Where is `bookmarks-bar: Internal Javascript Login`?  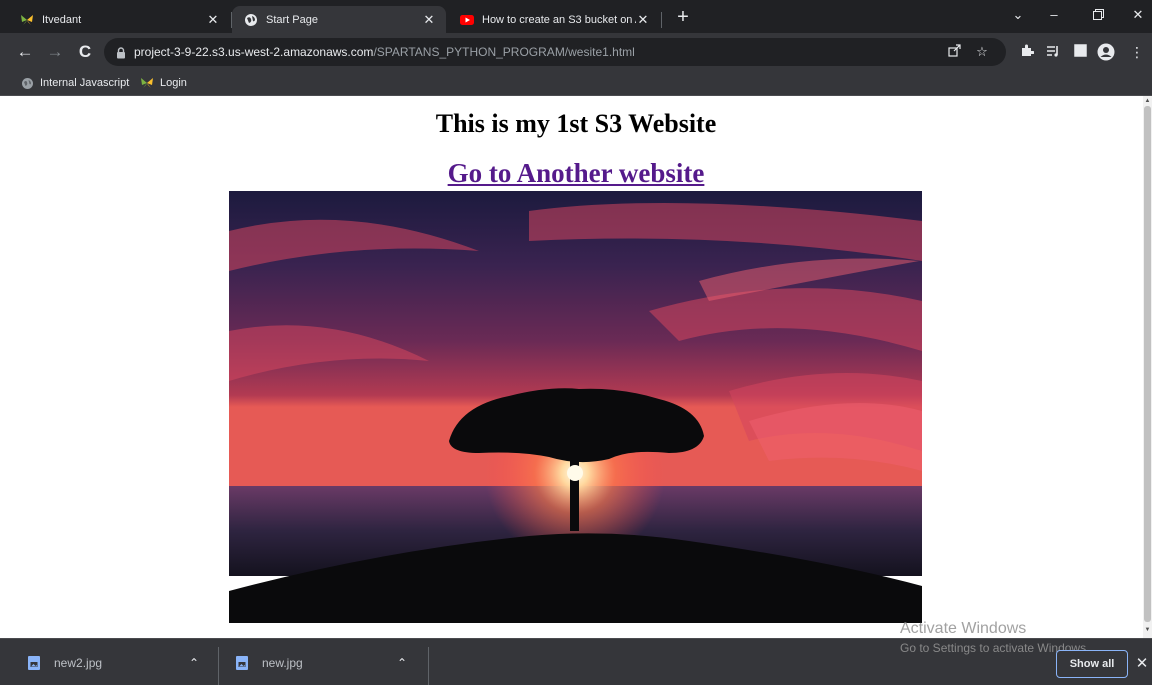 bookmarks-bar: Internal Javascript Login is located at coordinates (576, 83).